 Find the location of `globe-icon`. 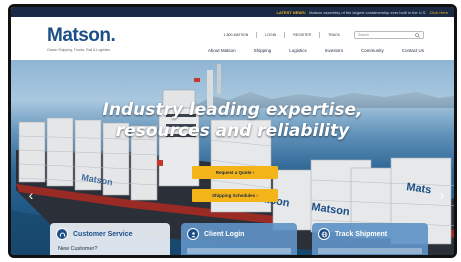

globe-icon is located at coordinates (324, 234).